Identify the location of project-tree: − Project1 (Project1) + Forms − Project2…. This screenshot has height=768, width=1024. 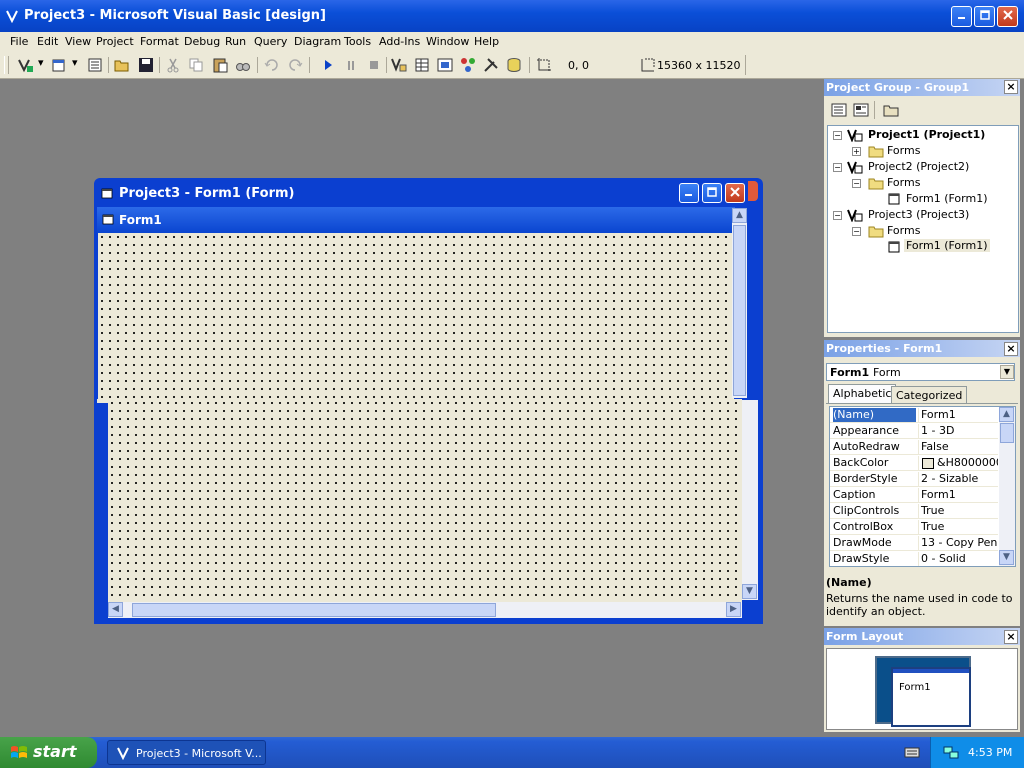
(923, 229).